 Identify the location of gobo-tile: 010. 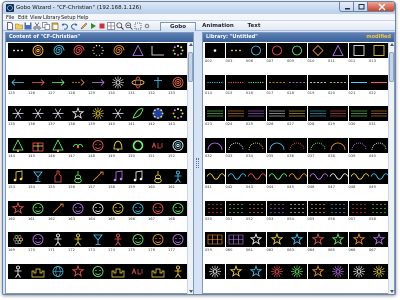
(317, 54).